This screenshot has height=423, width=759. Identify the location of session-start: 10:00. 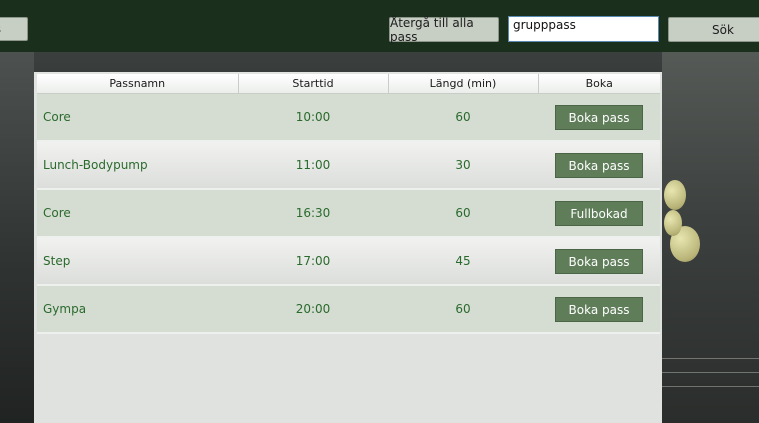
(313, 117).